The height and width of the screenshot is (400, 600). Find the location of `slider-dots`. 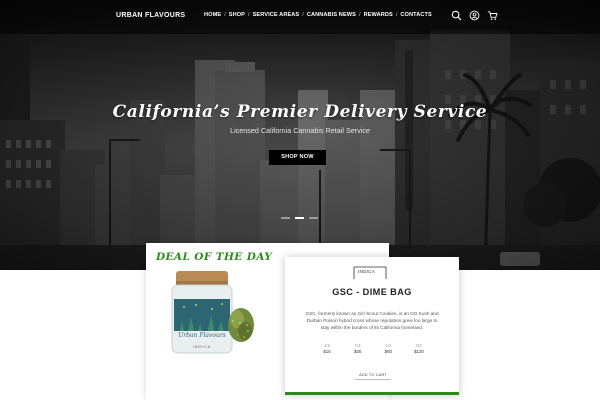

slider-dots is located at coordinates (302, 218).